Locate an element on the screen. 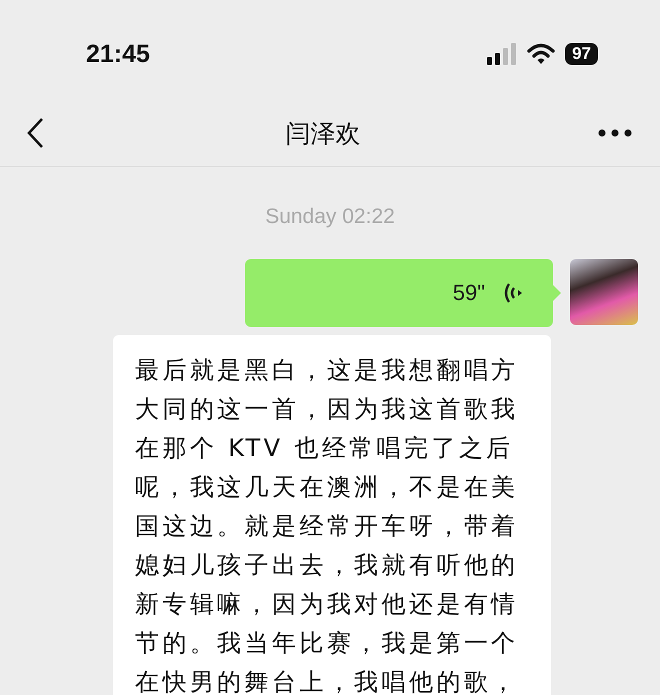  voice-wave-icon is located at coordinates (513, 293).